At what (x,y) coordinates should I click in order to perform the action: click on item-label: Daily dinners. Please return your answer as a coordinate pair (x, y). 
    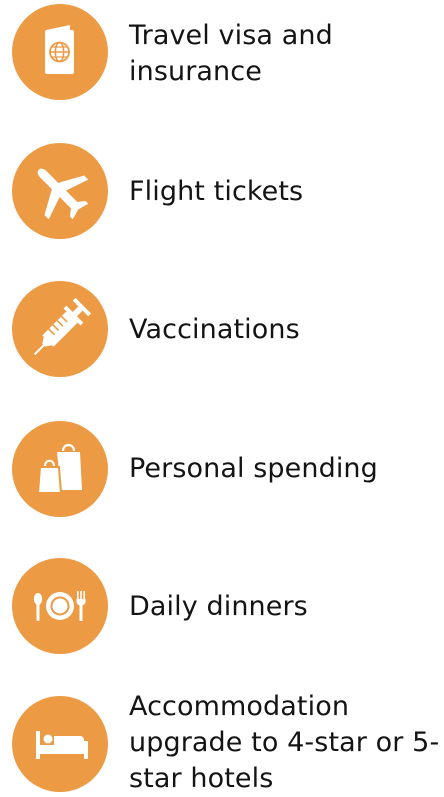
    Looking at the image, I should click on (218, 606).